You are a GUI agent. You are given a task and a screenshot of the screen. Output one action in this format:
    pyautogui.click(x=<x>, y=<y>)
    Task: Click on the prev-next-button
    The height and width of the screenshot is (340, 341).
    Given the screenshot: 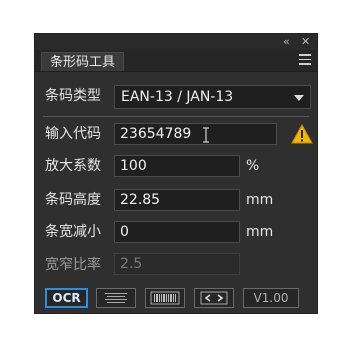 What is the action you would take?
    pyautogui.click(x=214, y=298)
    